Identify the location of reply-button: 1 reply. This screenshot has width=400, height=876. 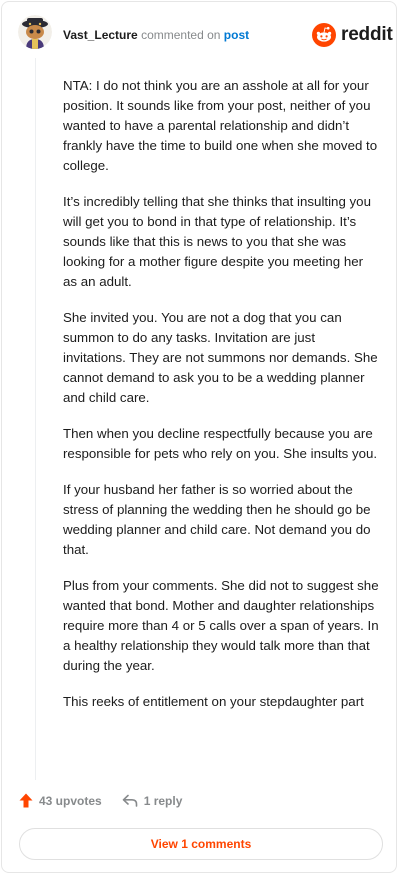
(152, 800).